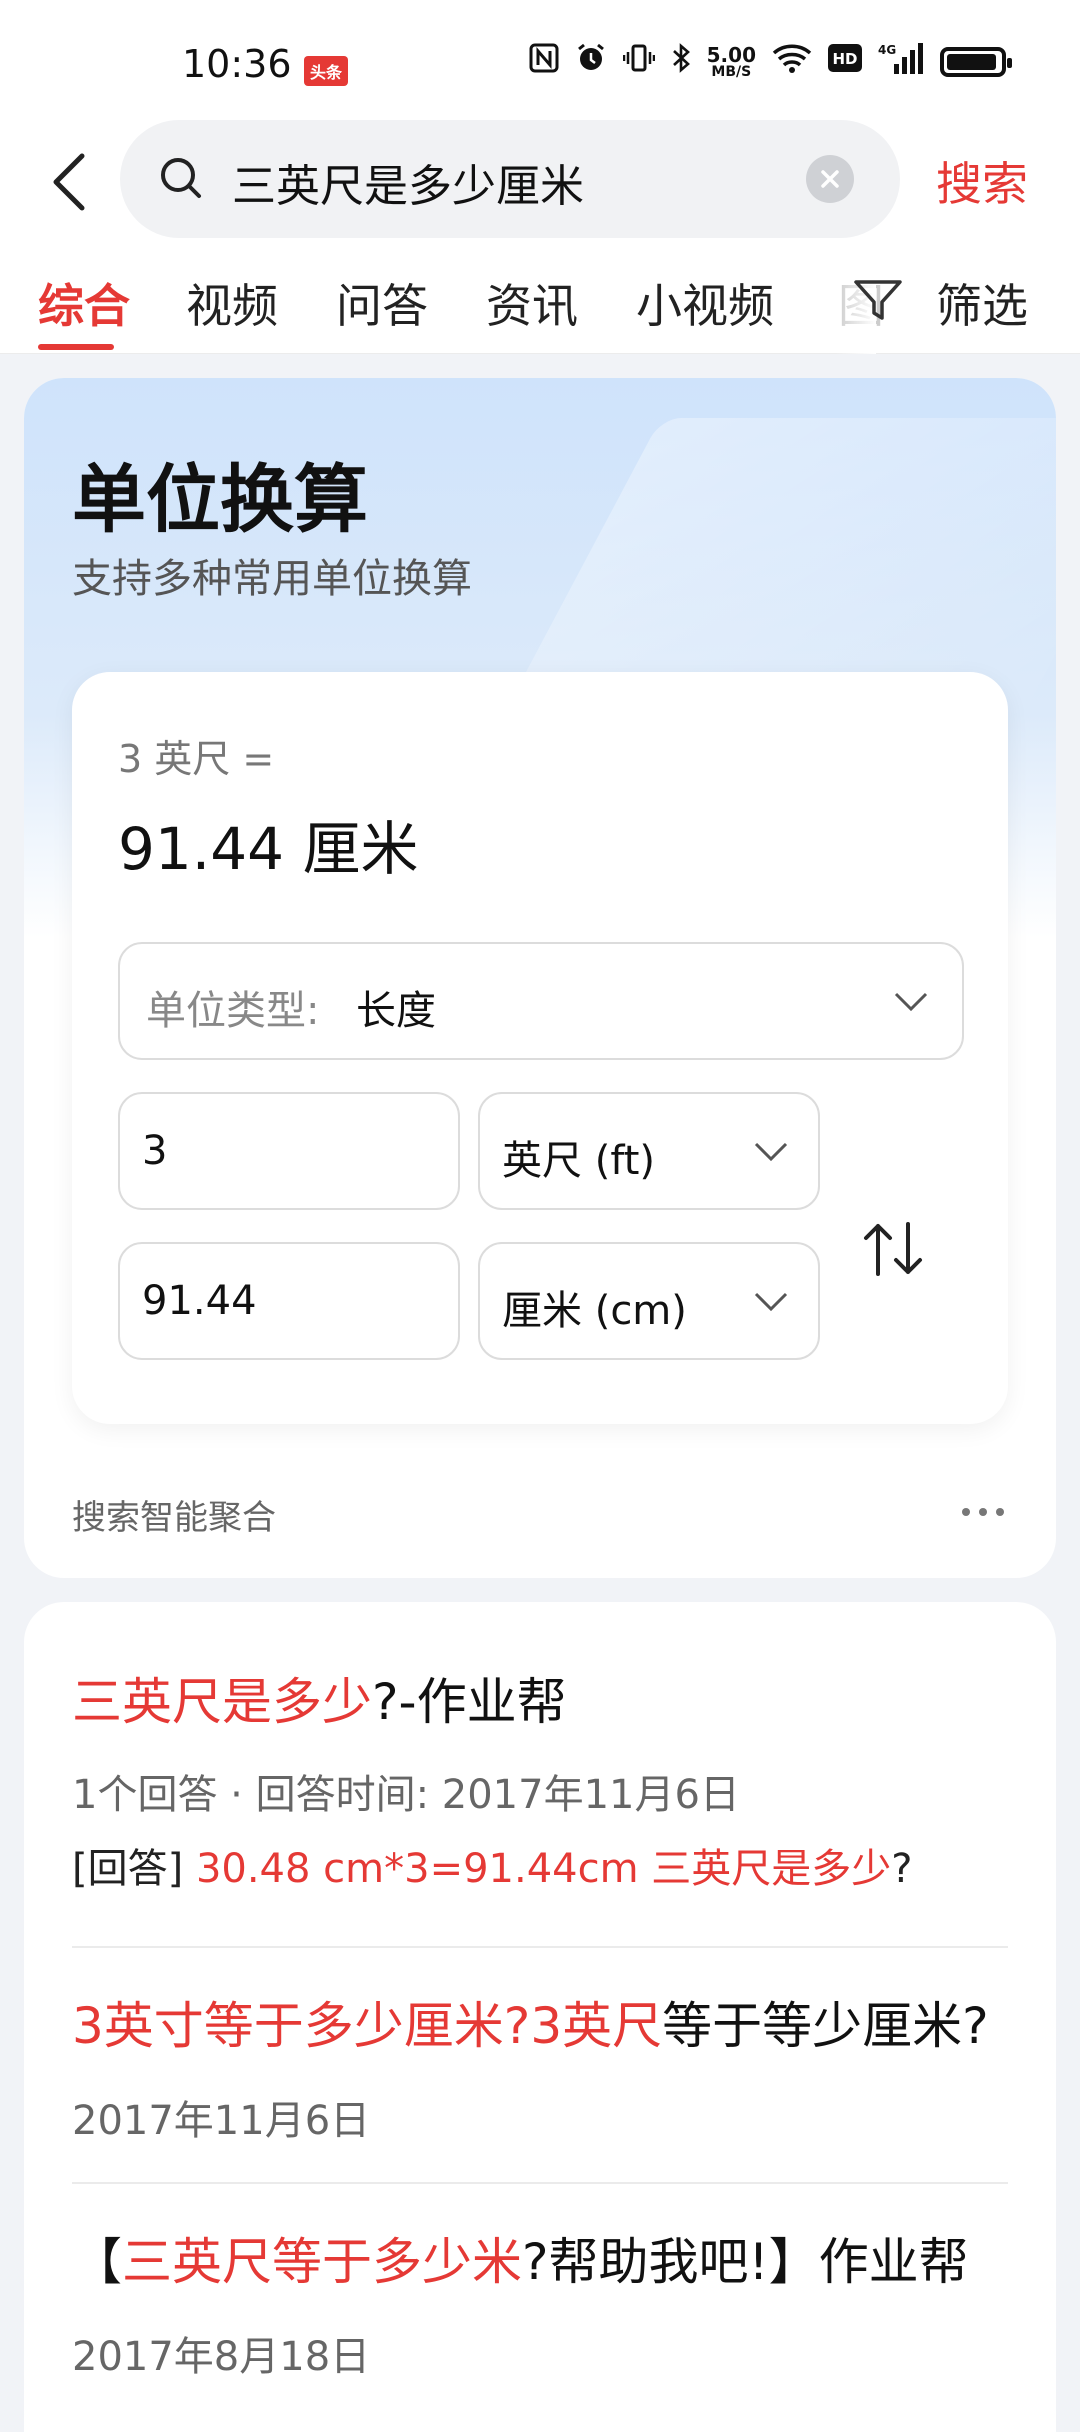  I want to click on result-title-rest: ?-作业帮, so click(469, 1702).